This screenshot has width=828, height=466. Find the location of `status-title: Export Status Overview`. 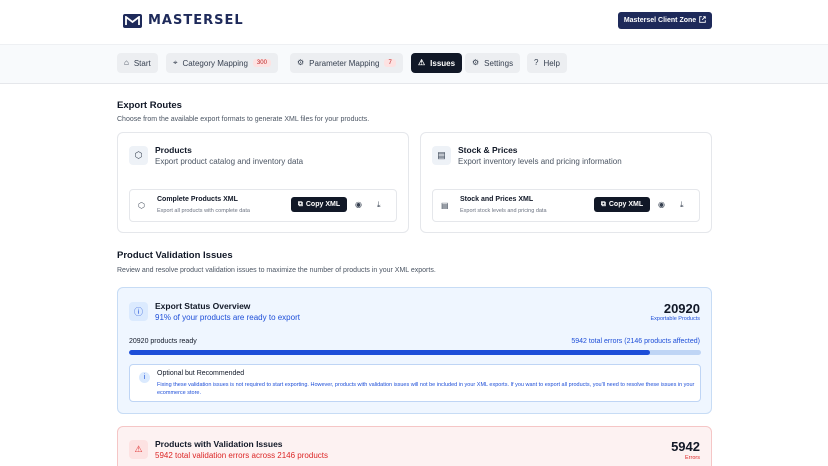

status-title: Export Status Overview is located at coordinates (203, 306).